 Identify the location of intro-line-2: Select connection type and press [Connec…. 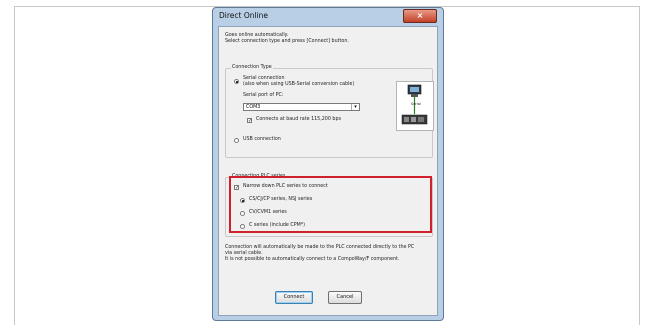
(287, 41).